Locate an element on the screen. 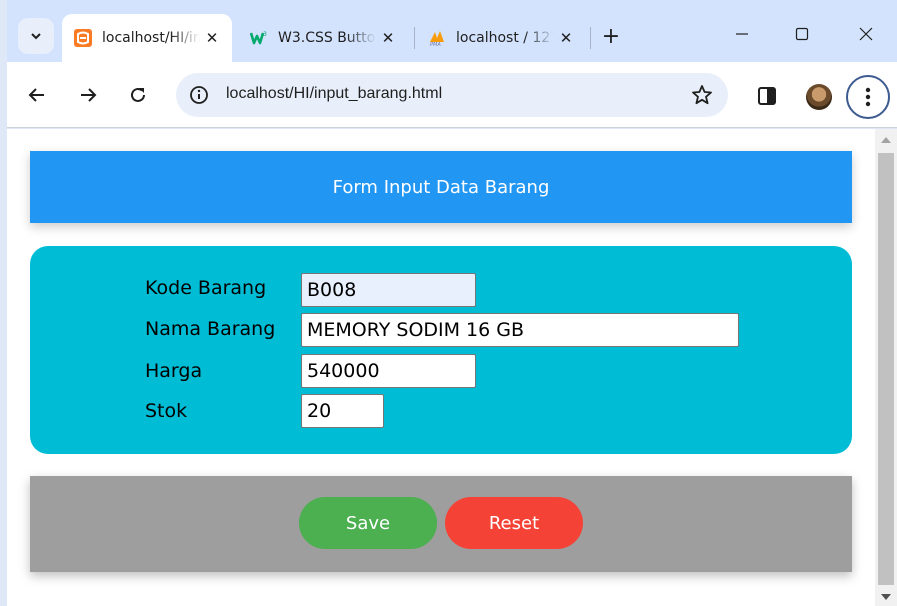  reset-button: Reset is located at coordinates (514, 523).